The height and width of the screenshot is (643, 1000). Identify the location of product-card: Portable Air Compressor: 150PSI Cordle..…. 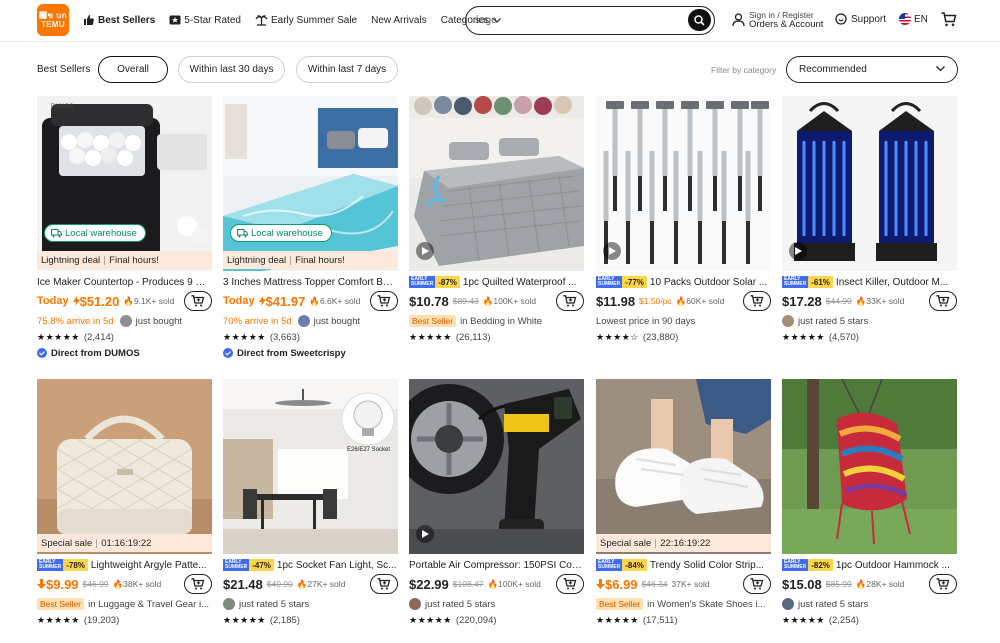
(496, 509).